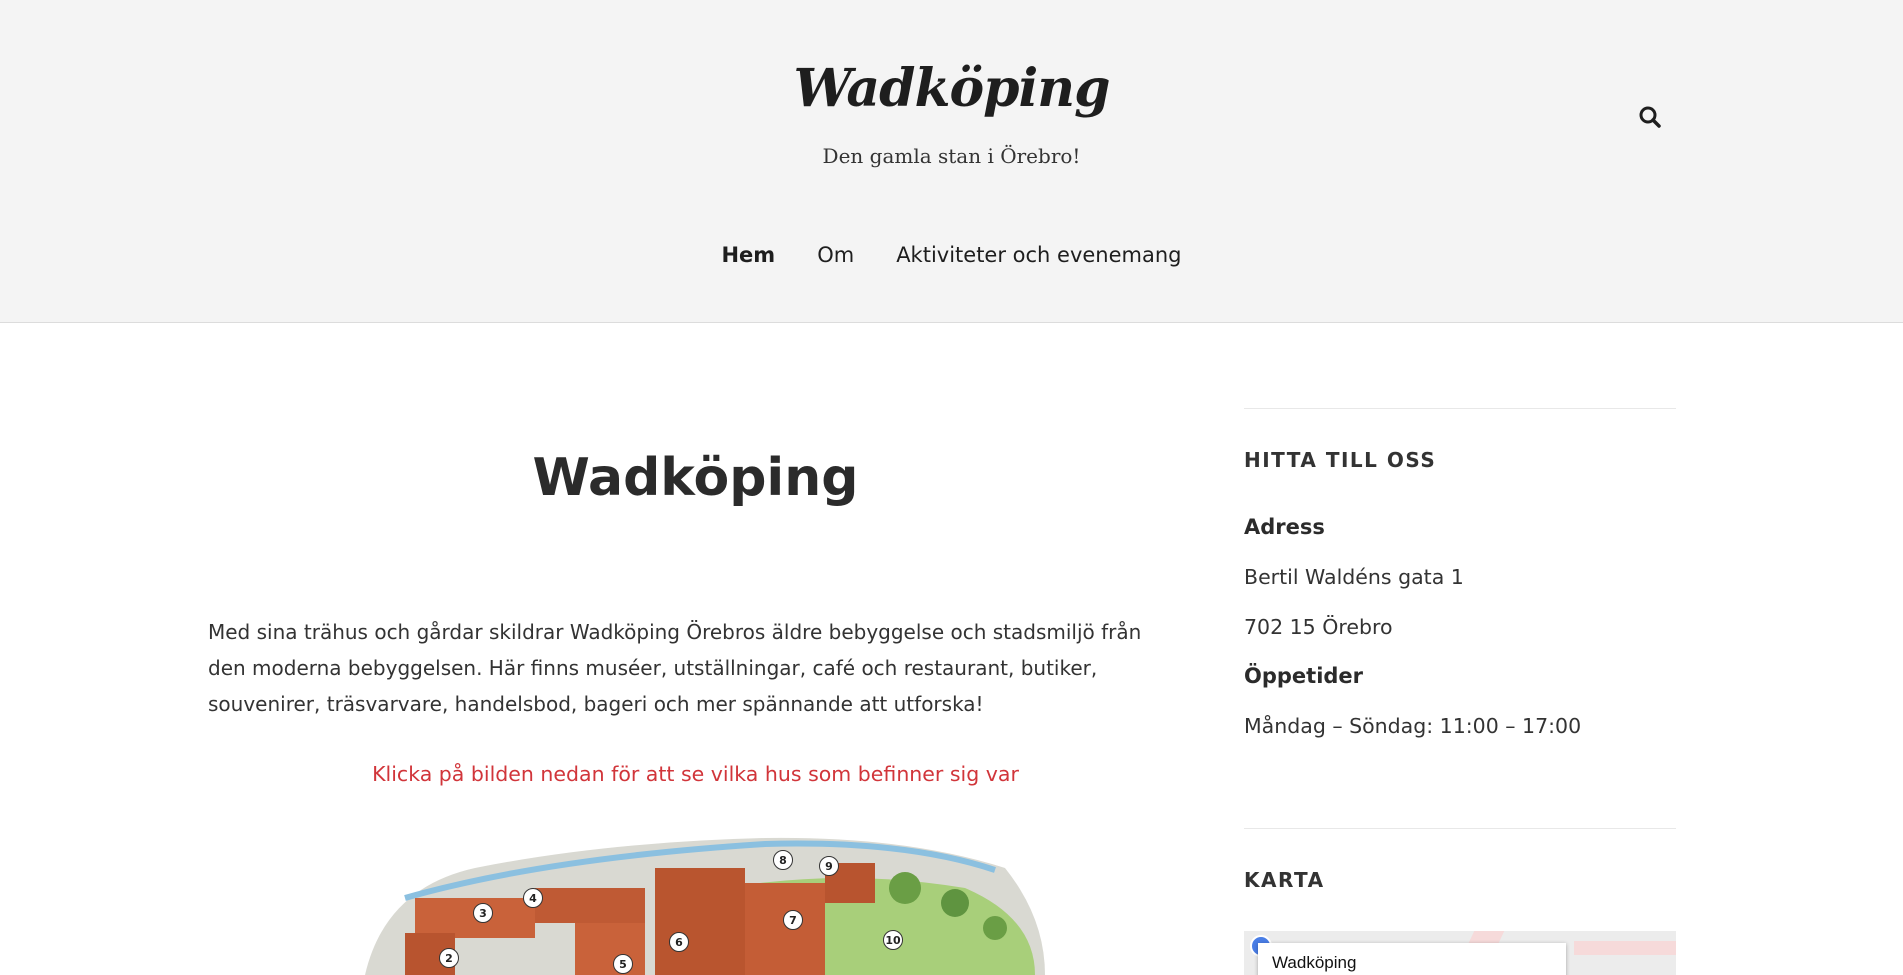 The width and height of the screenshot is (1903, 975). Describe the element at coordinates (679, 942) in the screenshot. I see `map-marker: 6` at that location.